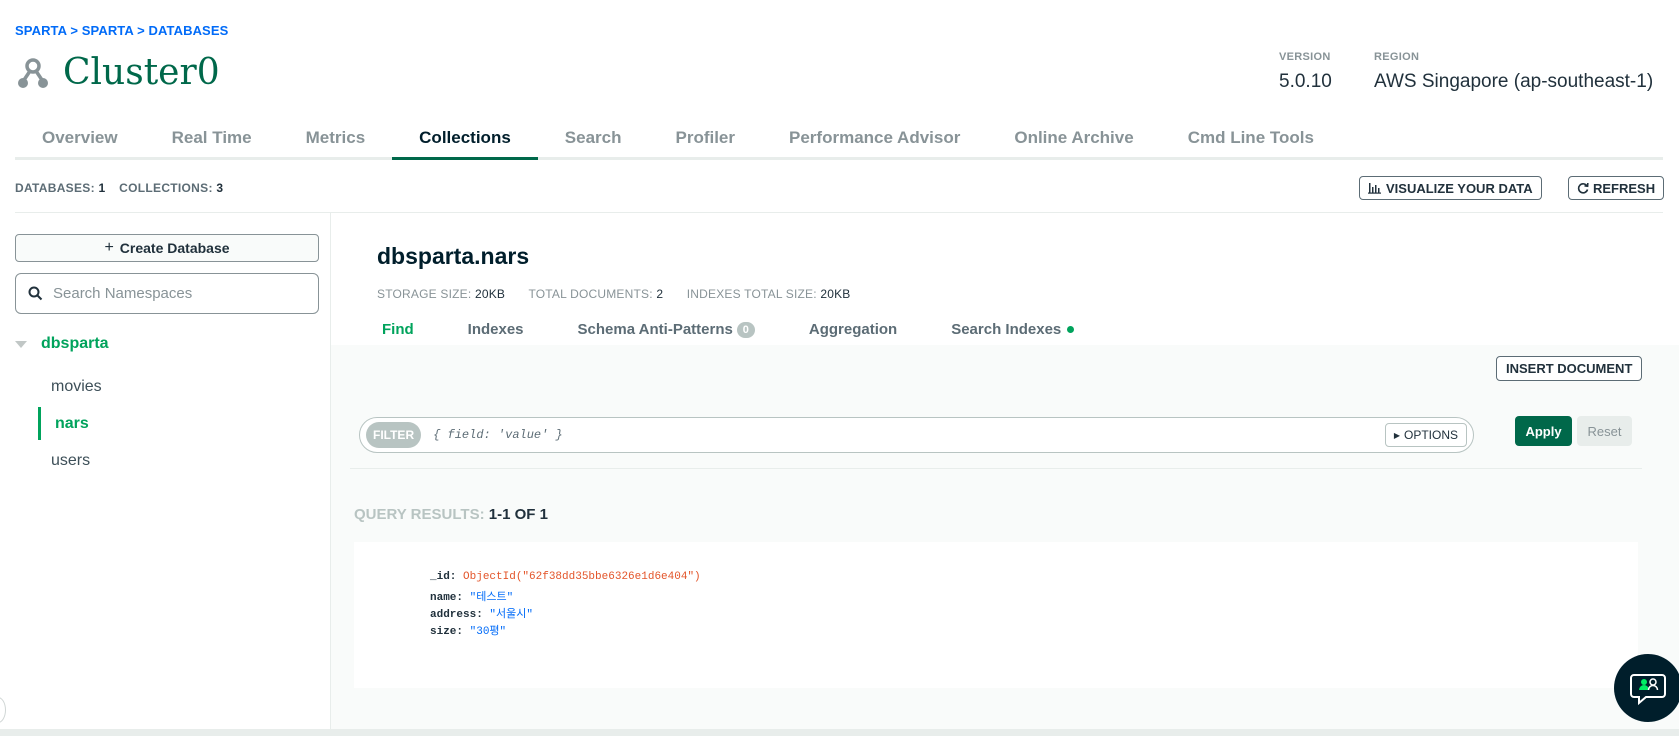 The height and width of the screenshot is (736, 1679). What do you see at coordinates (745, 329) in the screenshot?
I see `schema-count-badge: 0` at bounding box center [745, 329].